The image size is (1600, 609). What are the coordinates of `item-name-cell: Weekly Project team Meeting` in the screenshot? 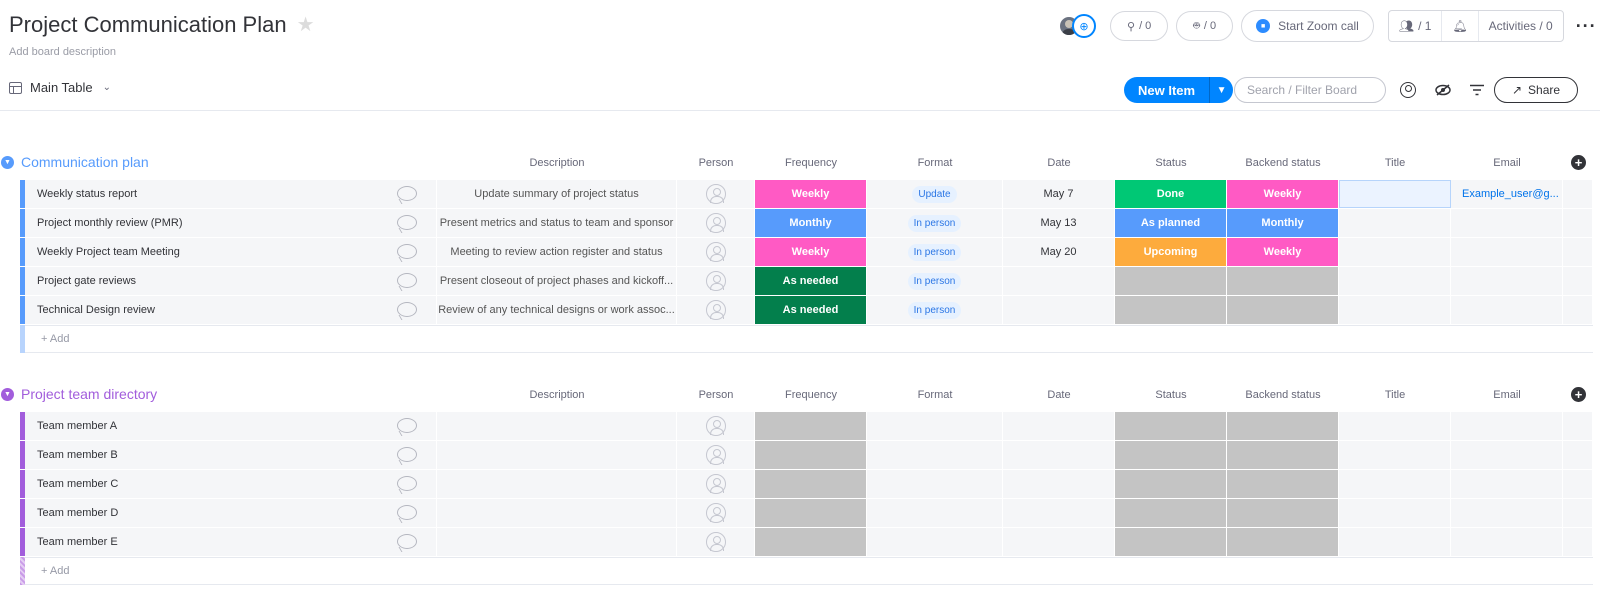 It's located at (231, 252).